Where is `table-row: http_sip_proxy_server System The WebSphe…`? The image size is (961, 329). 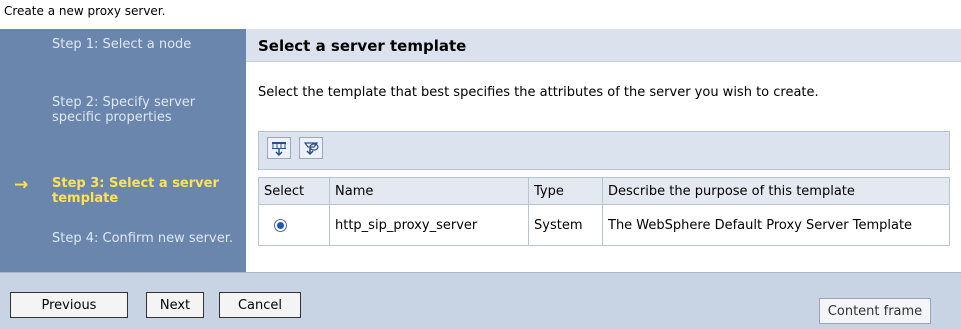 table-row: http_sip_proxy_server System The WebSphe… is located at coordinates (604, 225).